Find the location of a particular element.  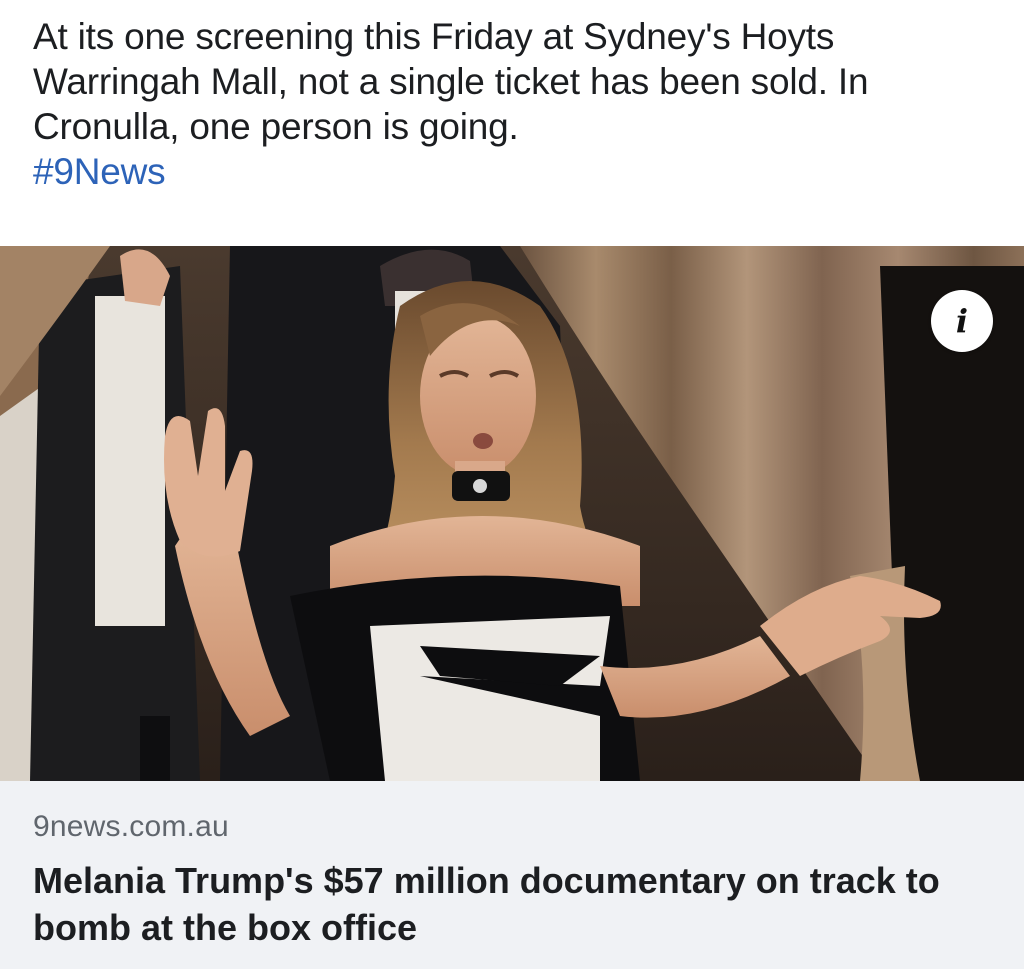

info-icon: i is located at coordinates (962, 321).